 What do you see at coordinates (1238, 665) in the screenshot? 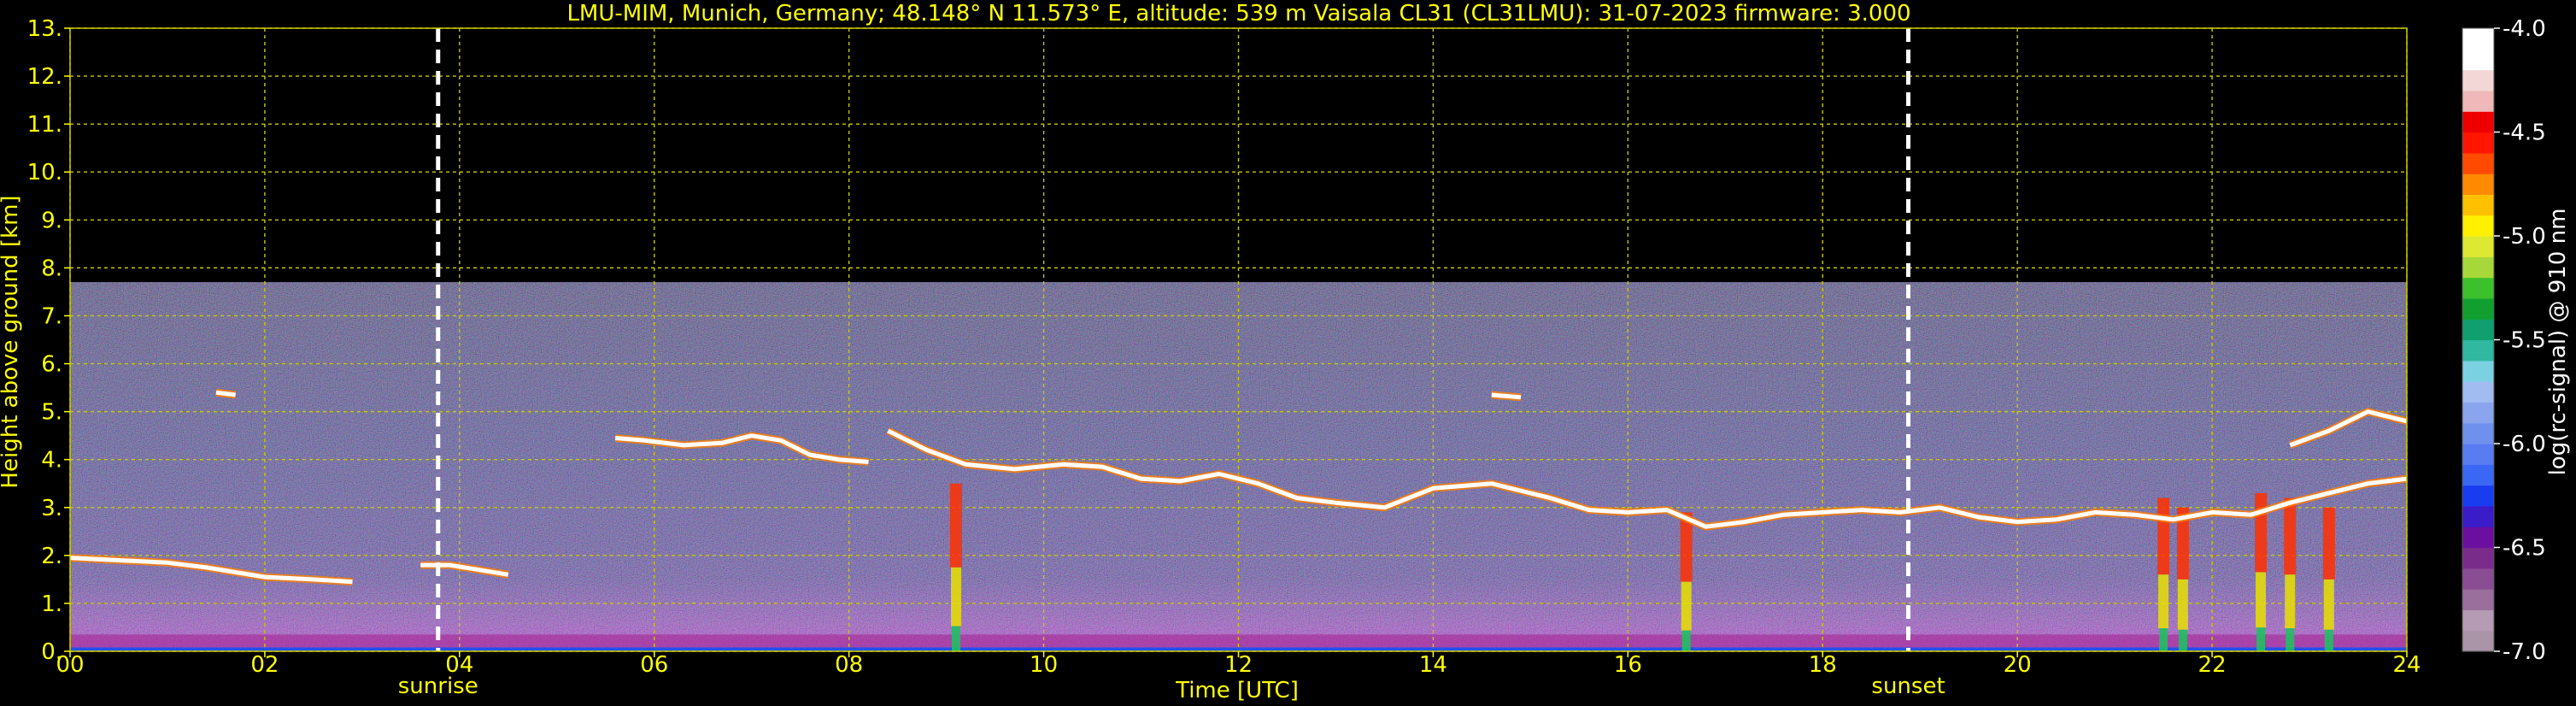
I see `x-tick-label: 12` at bounding box center [1238, 665].